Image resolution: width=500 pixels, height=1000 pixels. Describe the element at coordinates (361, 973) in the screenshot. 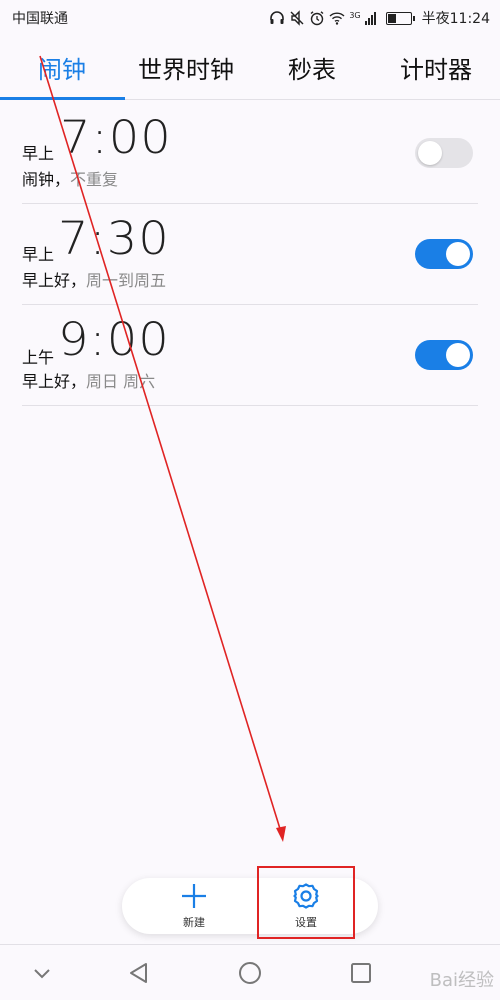

I see `recents-icon` at that location.